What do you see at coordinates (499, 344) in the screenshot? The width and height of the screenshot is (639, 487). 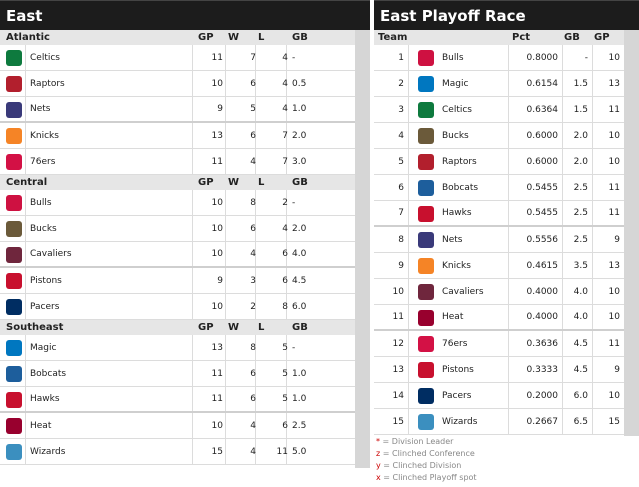 I see `playoff-race-row: 12 76ers 0.3636 4.5 11` at bounding box center [499, 344].